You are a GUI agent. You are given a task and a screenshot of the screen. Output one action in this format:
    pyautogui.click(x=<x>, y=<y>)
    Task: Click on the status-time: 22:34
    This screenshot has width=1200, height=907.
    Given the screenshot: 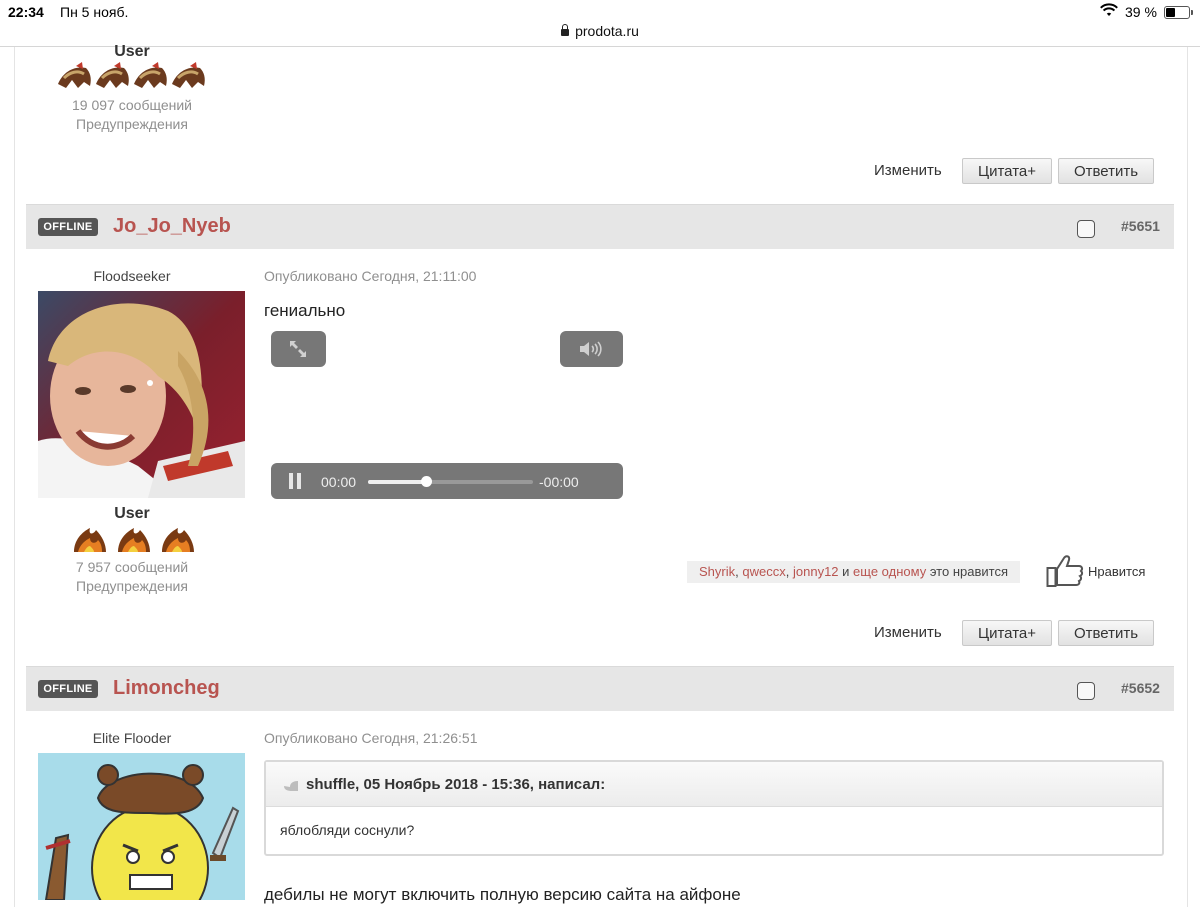 What is the action you would take?
    pyautogui.click(x=26, y=12)
    